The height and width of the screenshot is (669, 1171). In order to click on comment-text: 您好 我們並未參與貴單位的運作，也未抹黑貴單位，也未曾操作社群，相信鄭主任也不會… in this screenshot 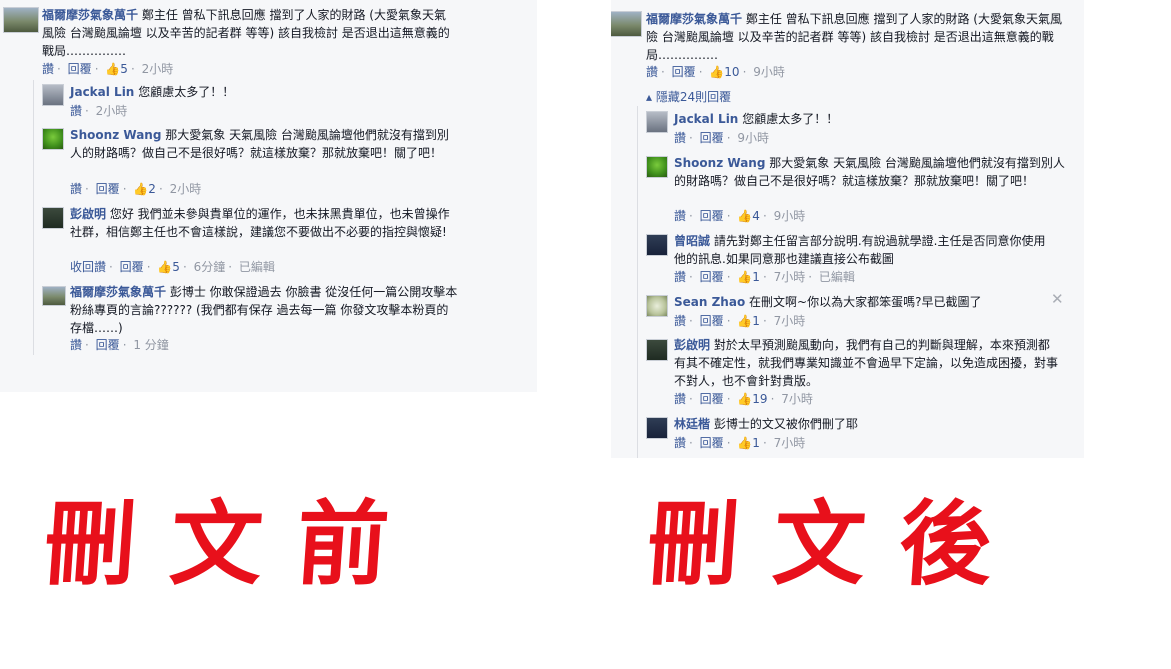, I will do `click(260, 223)`.